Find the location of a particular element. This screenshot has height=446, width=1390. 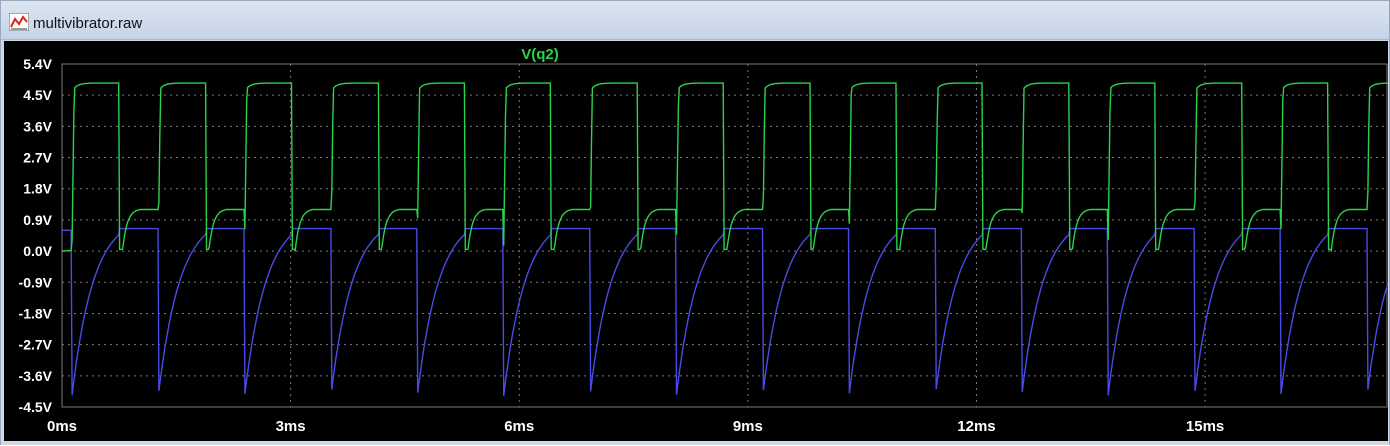

y-tick-label: 5.4V is located at coordinates (37, 64).